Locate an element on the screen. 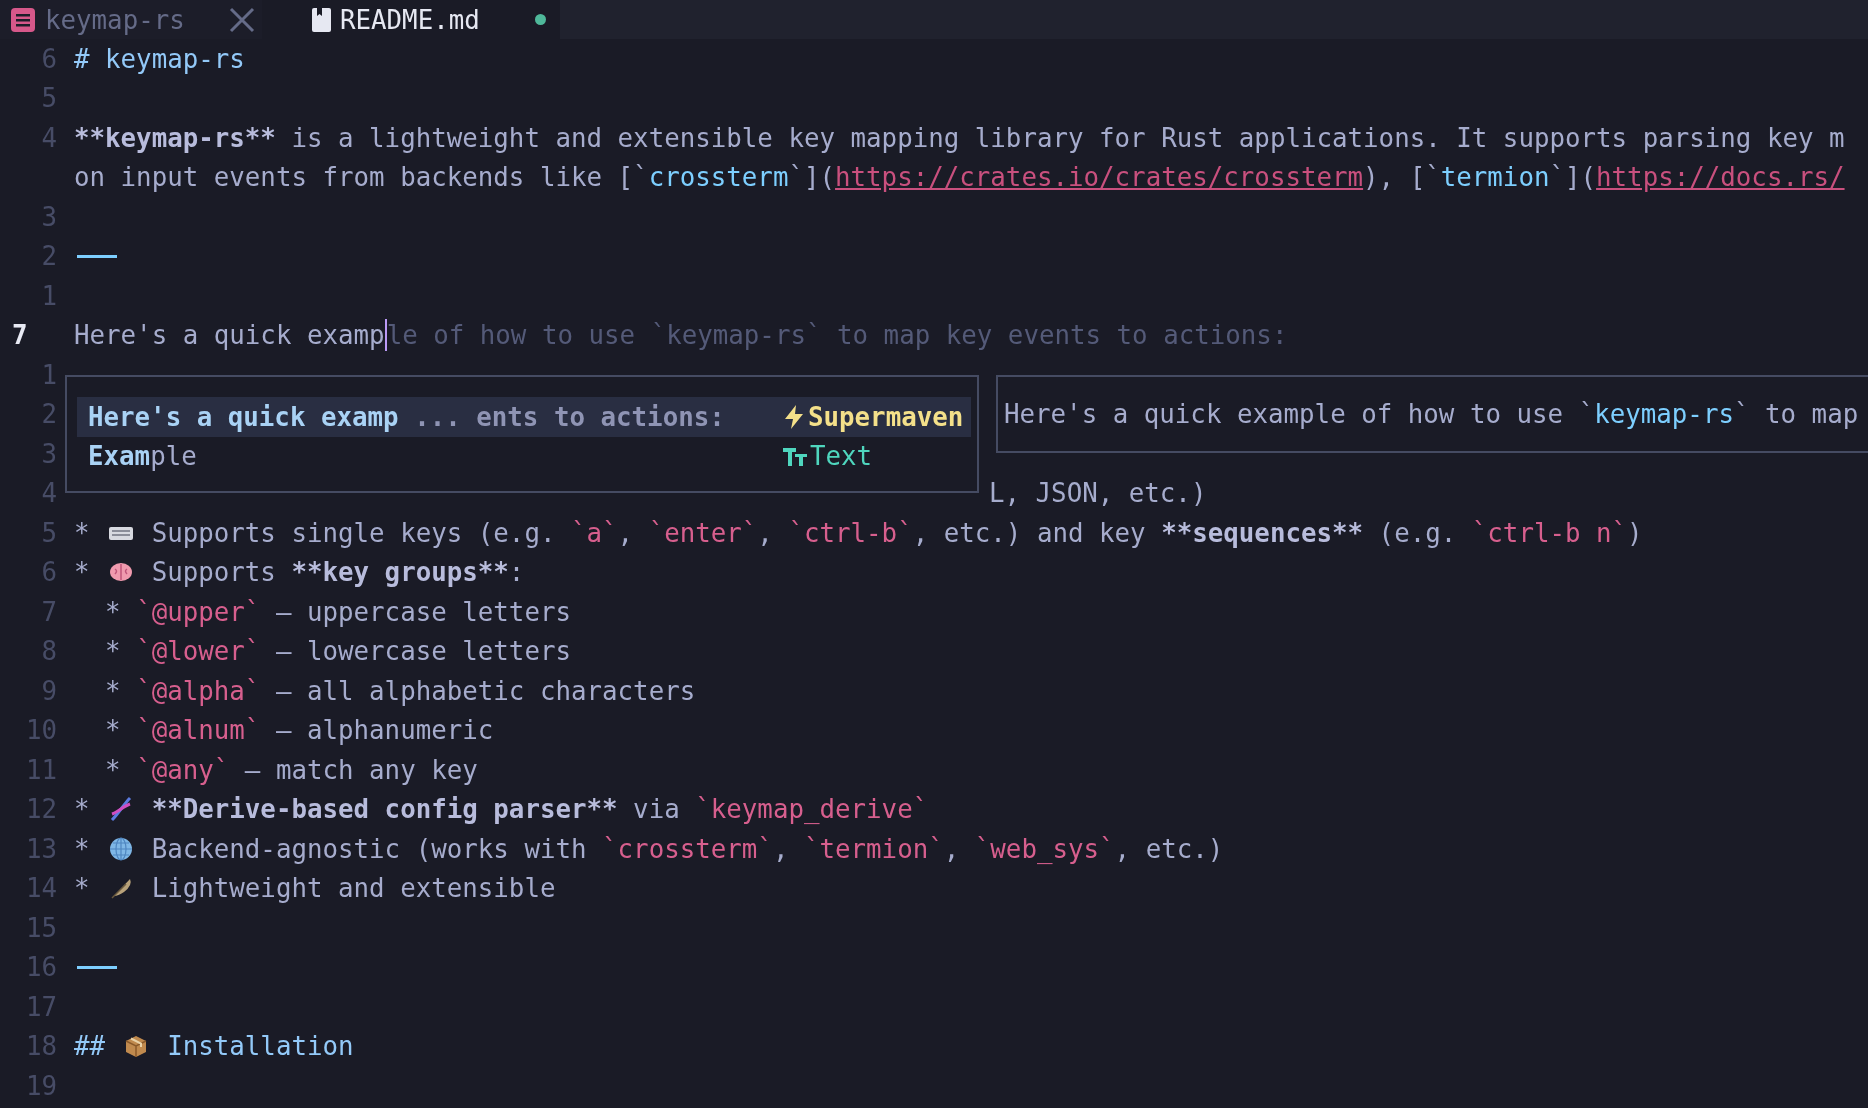  line-text: ## is located at coordinates (90, 1046).